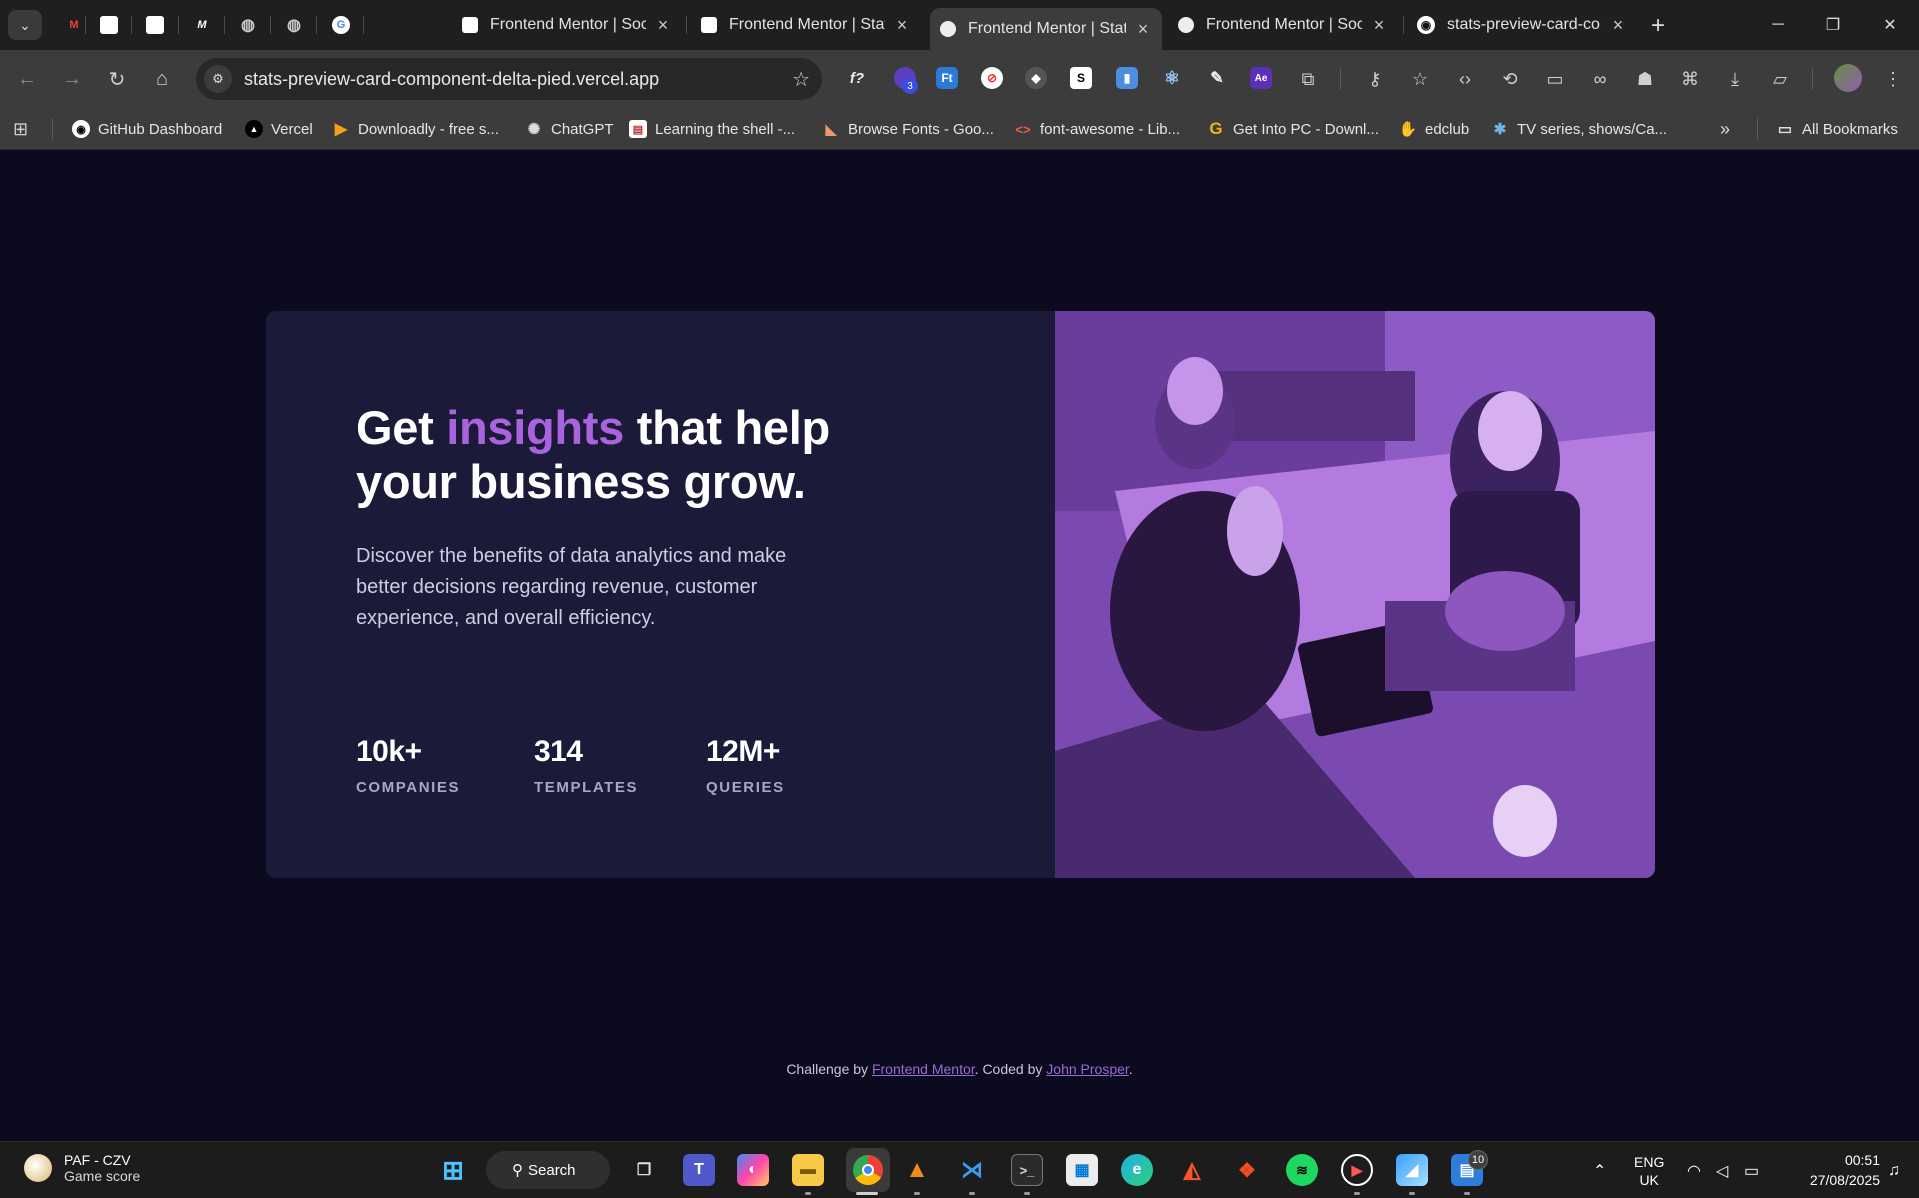  What do you see at coordinates (1890, 25) in the screenshot?
I see `close-window-icon: ✕` at bounding box center [1890, 25].